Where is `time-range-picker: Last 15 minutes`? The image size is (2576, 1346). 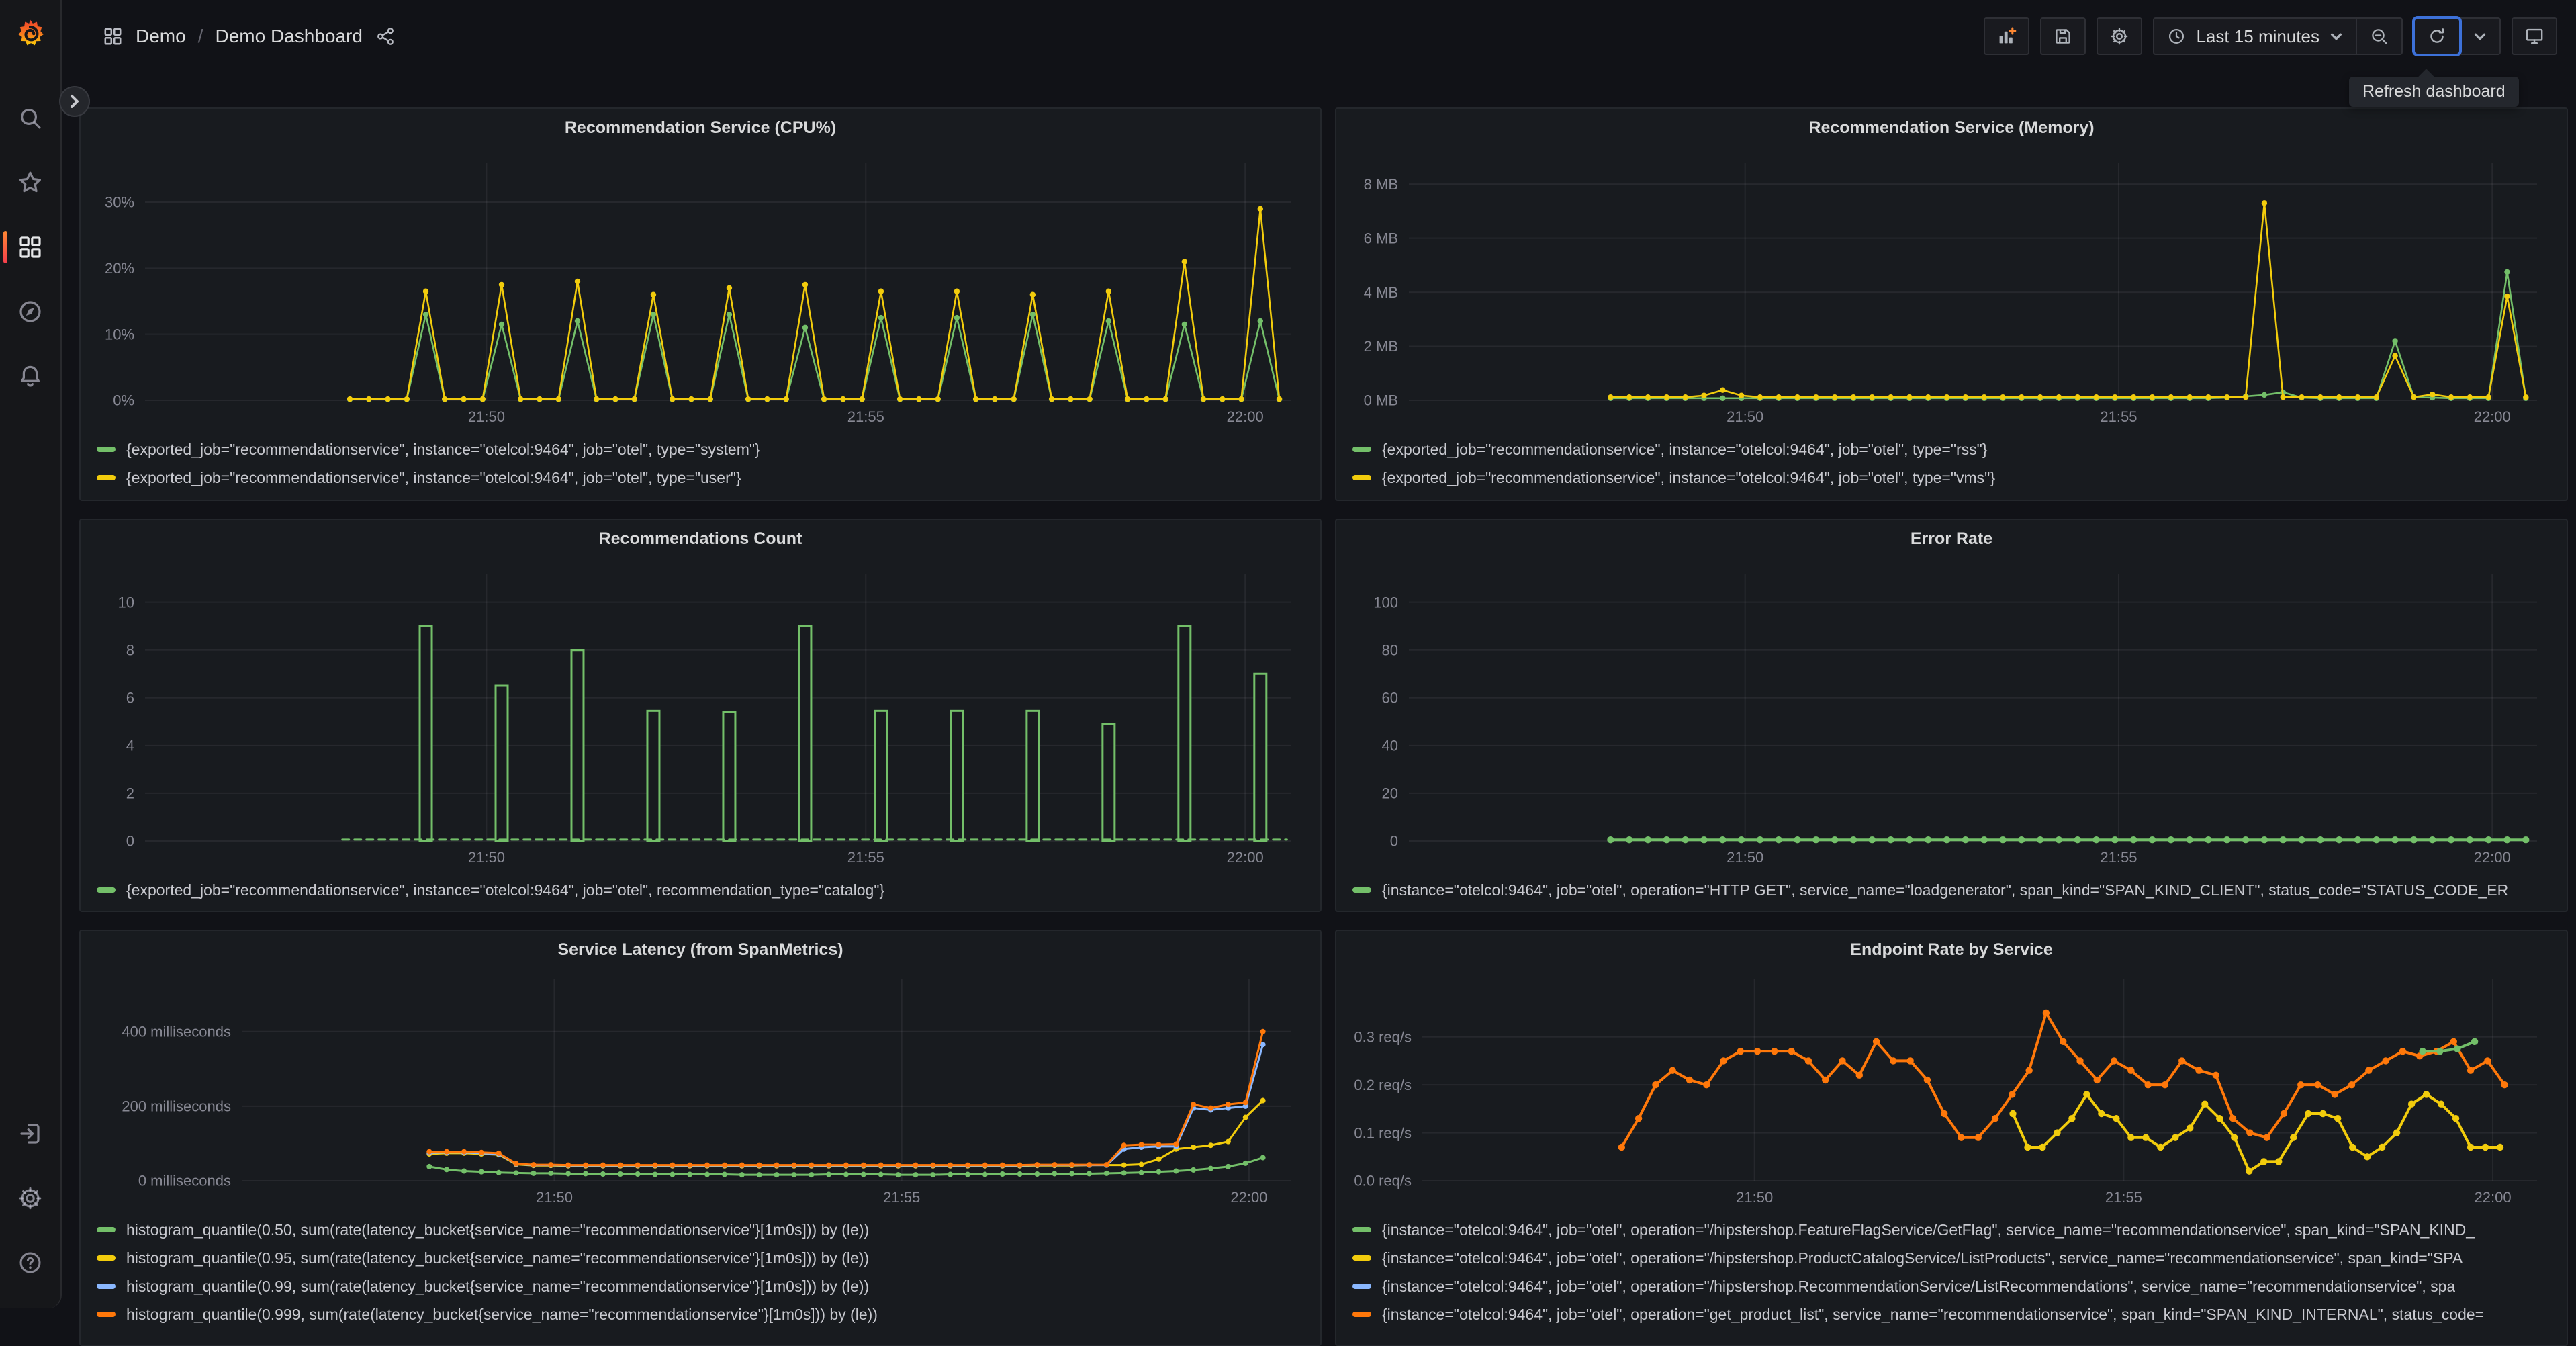
time-range-picker: Last 15 minutes is located at coordinates (2255, 36).